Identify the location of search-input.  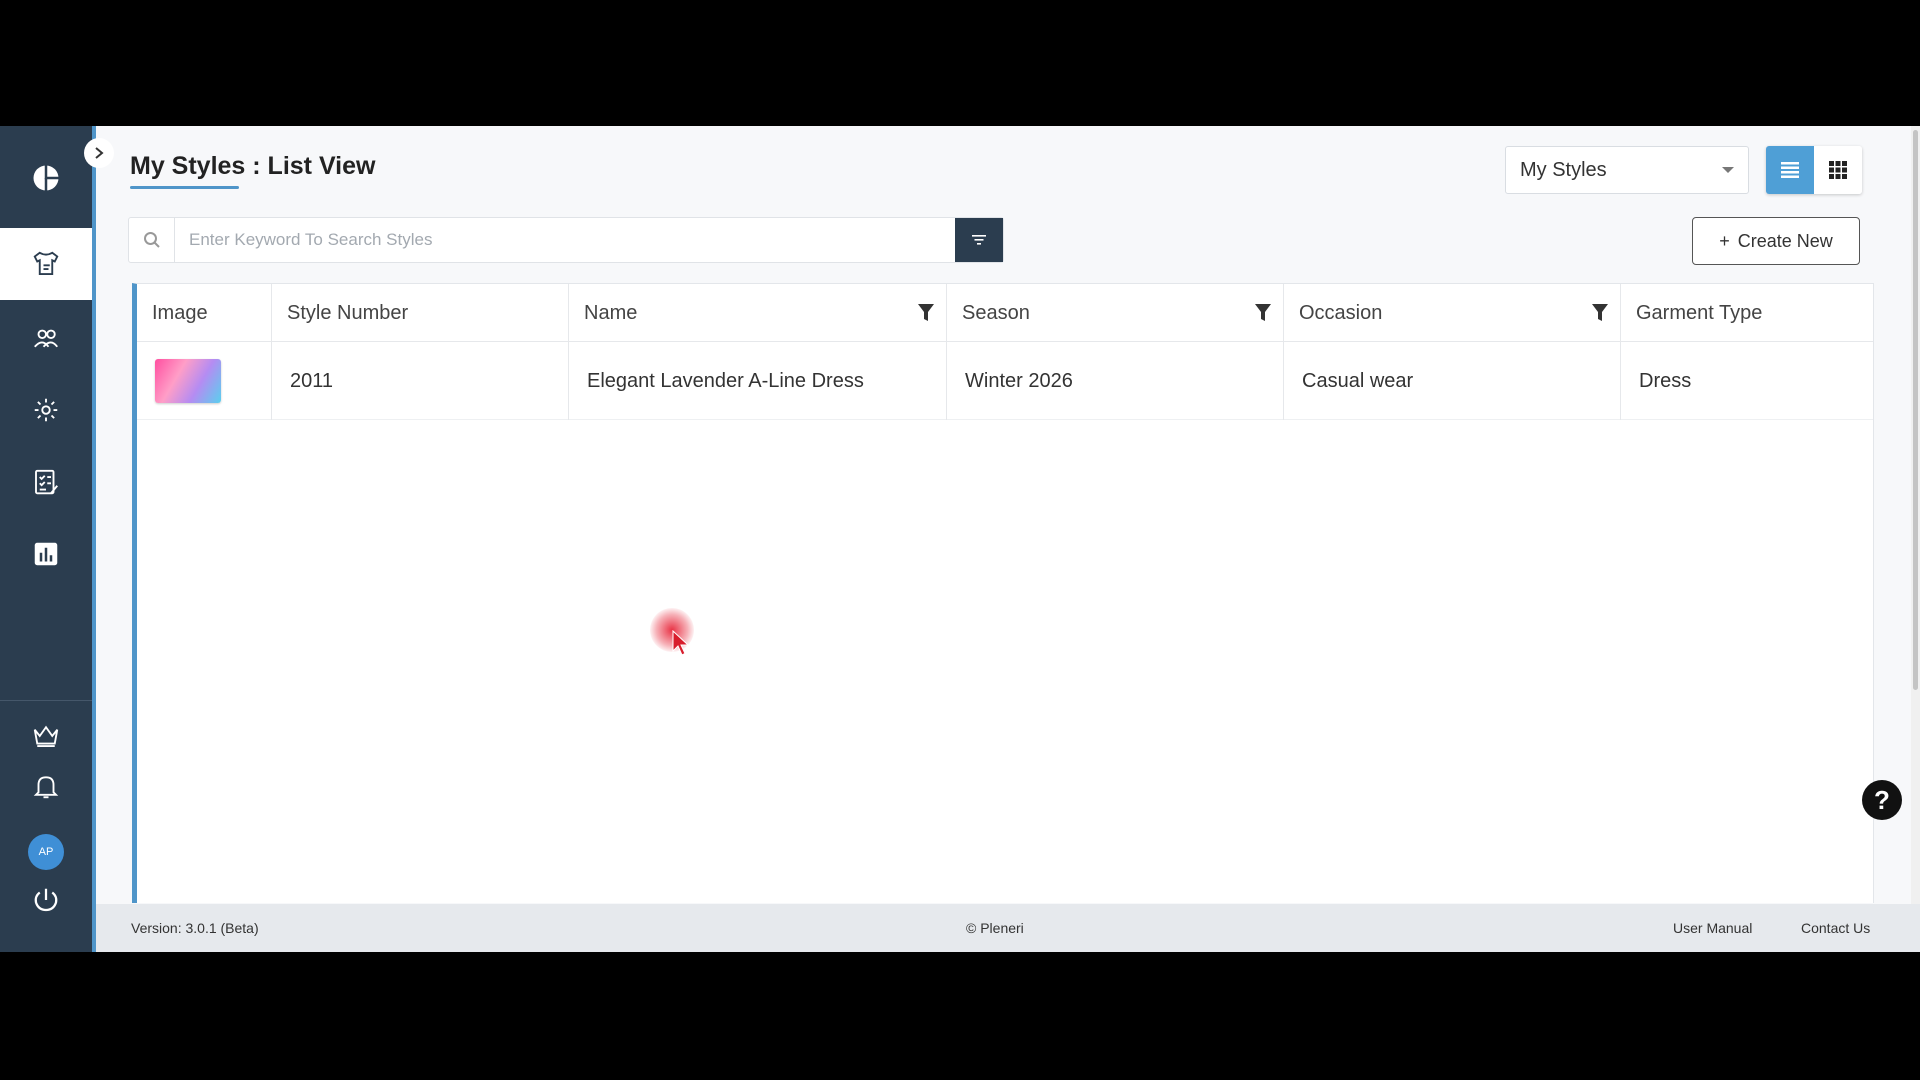
(589, 240).